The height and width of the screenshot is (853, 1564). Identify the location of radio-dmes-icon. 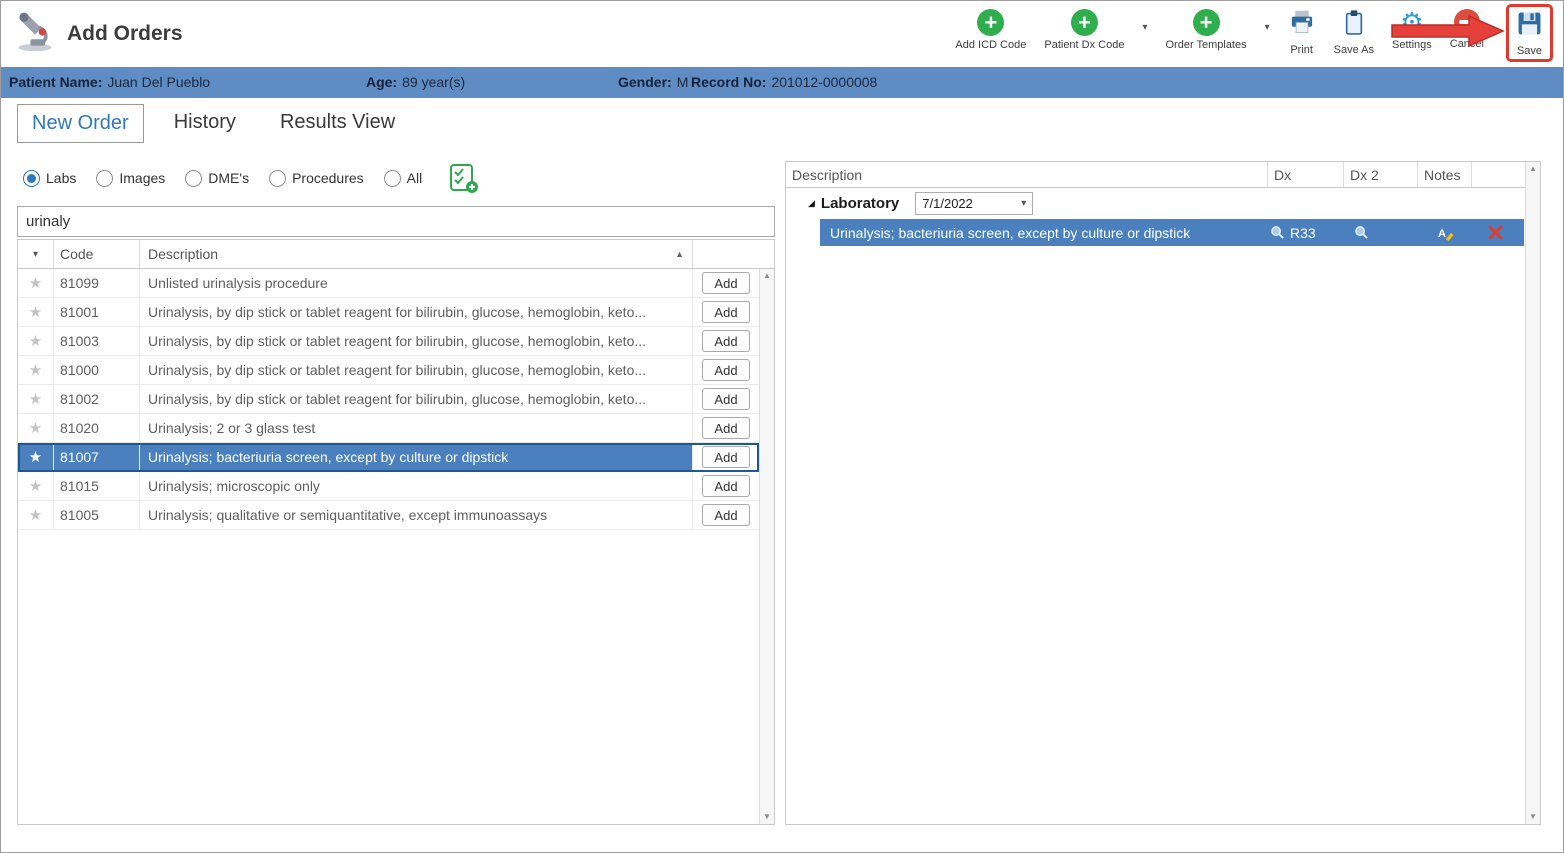
(194, 178).